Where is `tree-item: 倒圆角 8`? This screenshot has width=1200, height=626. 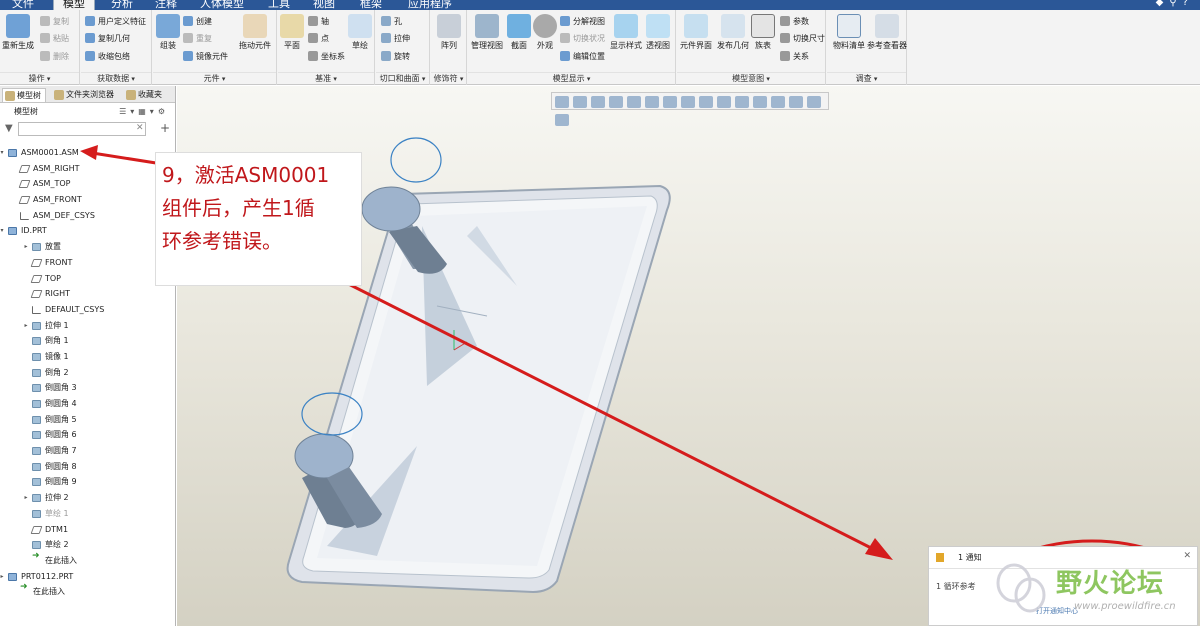
tree-item: 倒圆角 8 is located at coordinates (88, 467).